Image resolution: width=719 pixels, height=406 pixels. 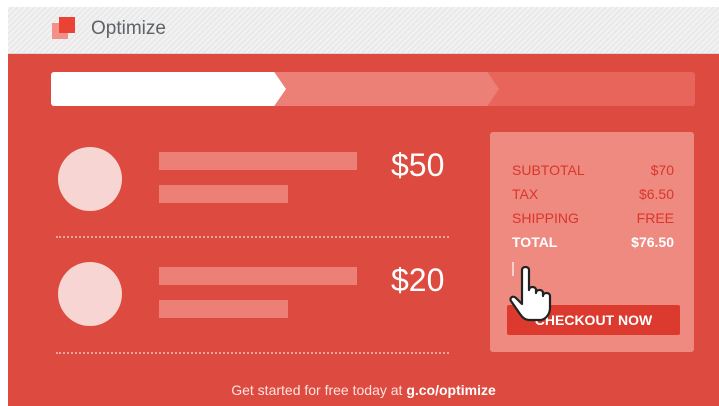 What do you see at coordinates (258, 182) in the screenshot?
I see `cart-item: $50` at bounding box center [258, 182].